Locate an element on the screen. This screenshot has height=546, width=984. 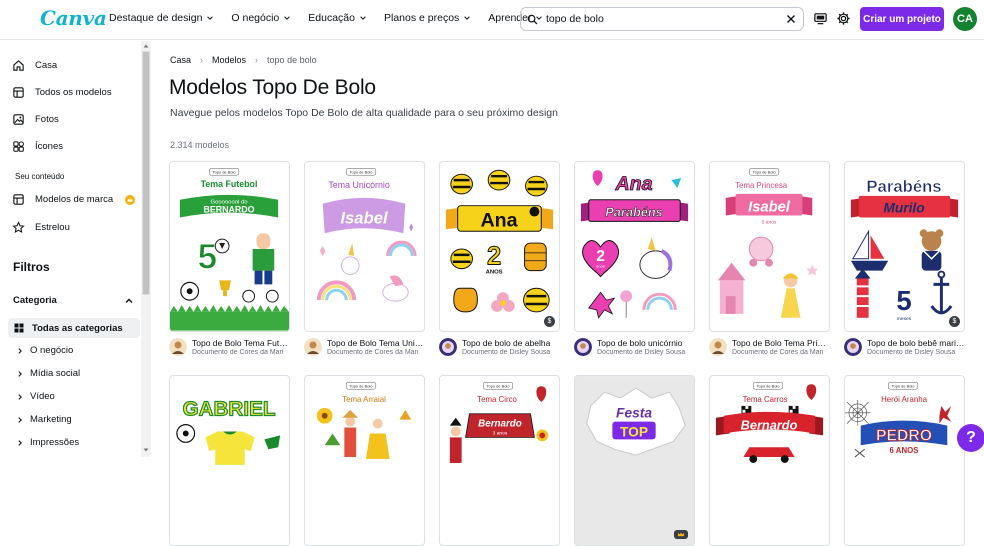
search-input is located at coordinates (661, 19).